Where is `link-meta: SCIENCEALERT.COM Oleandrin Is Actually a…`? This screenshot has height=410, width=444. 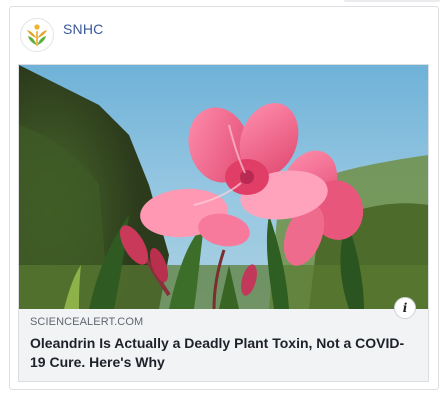
link-meta: SCIENCEALERT.COM Oleandrin Is Actually a… is located at coordinates (224, 344).